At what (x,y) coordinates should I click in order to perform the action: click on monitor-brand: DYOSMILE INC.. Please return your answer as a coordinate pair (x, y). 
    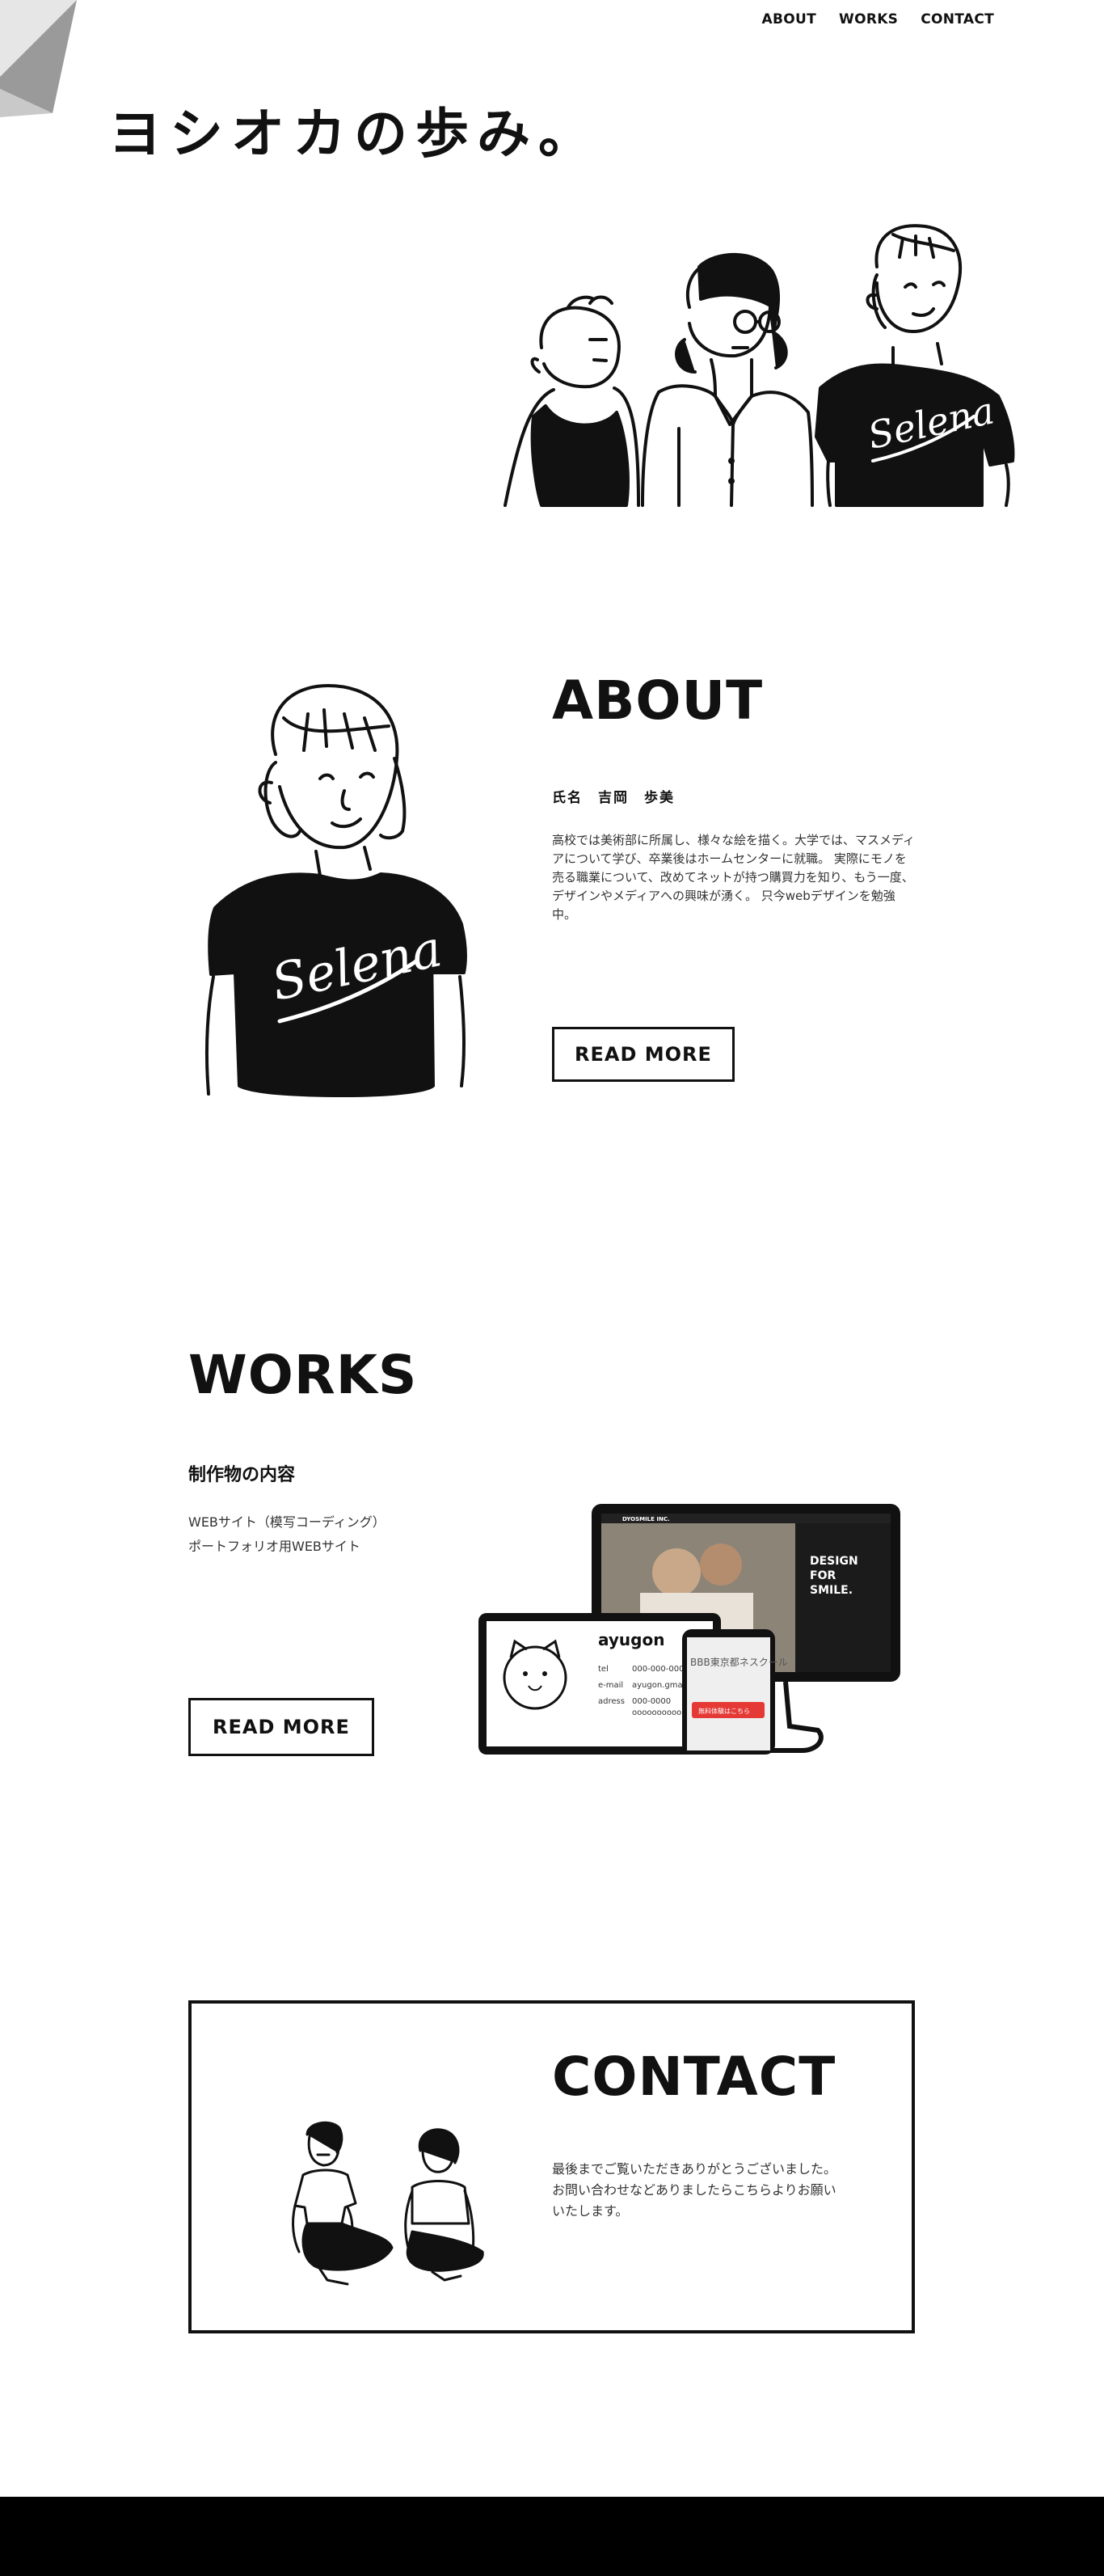
    Looking at the image, I should click on (646, 1519).